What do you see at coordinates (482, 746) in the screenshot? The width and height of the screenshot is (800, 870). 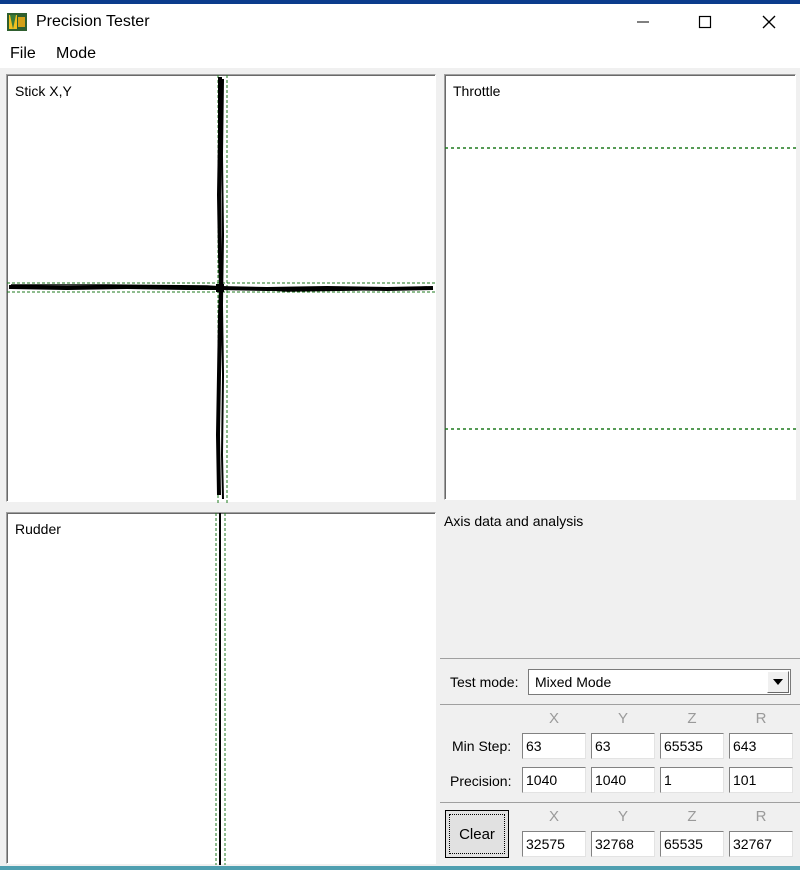 I see `min-step-label: Min Step:` at bounding box center [482, 746].